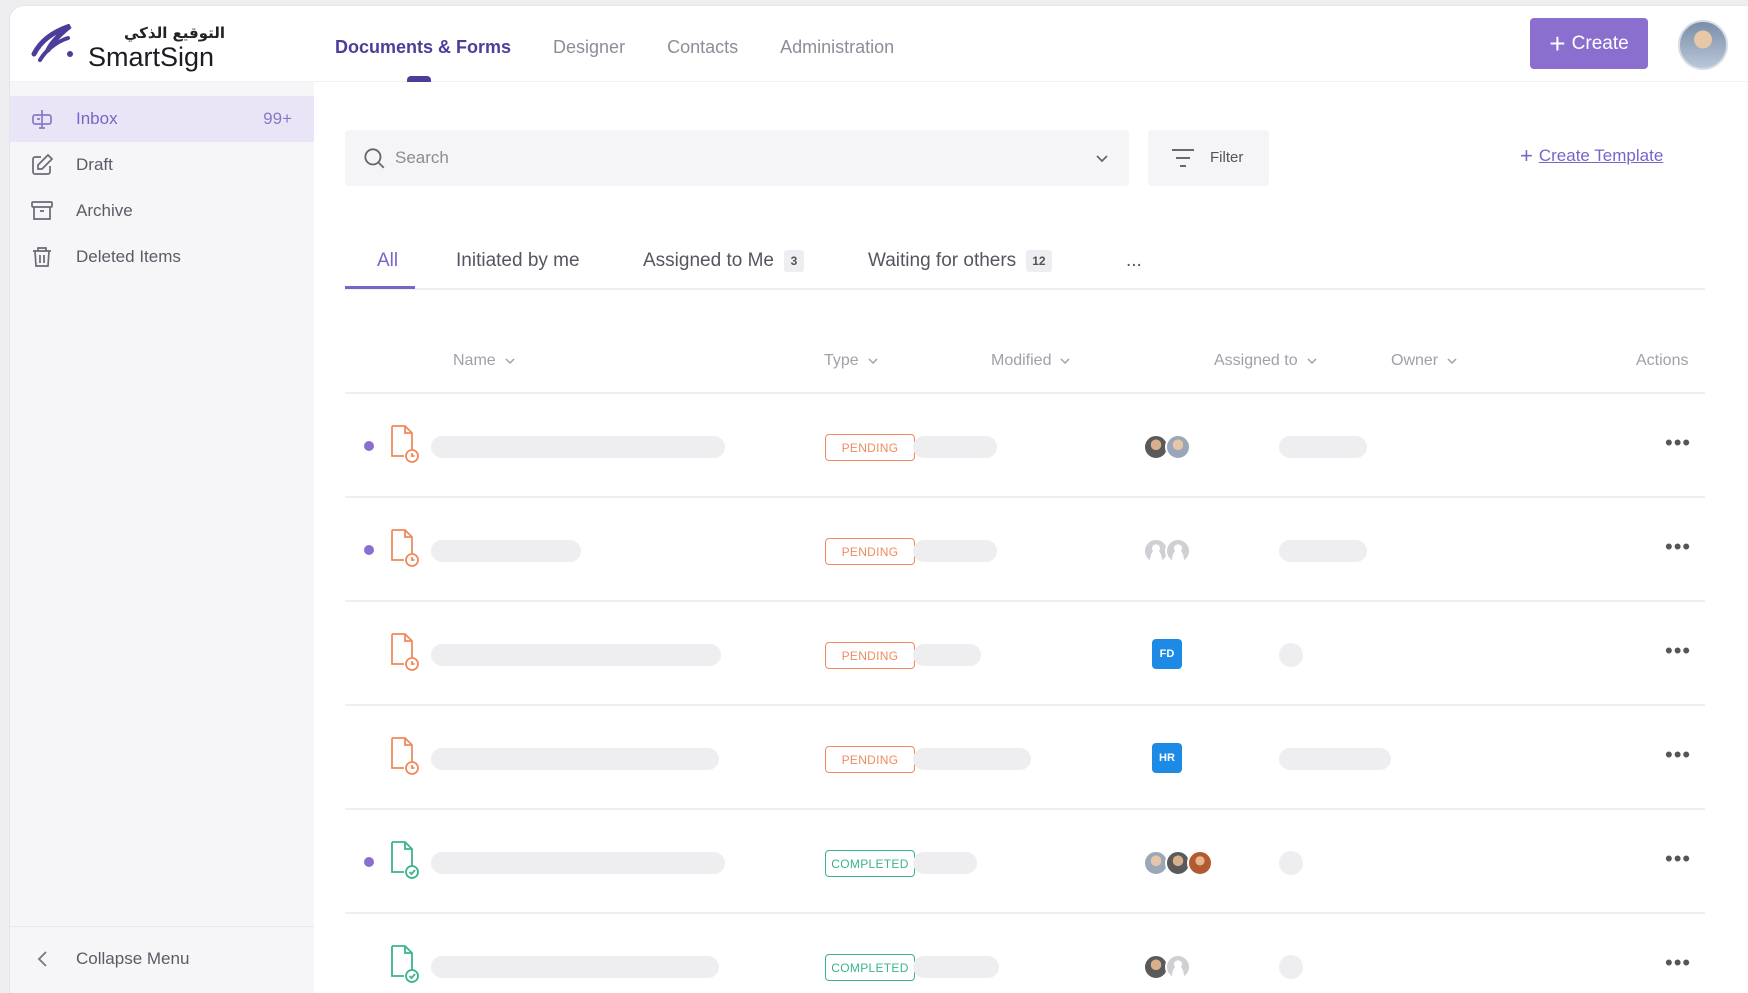  I want to click on tab-waiting-for-others: Waiting for others 12, so click(960, 261).